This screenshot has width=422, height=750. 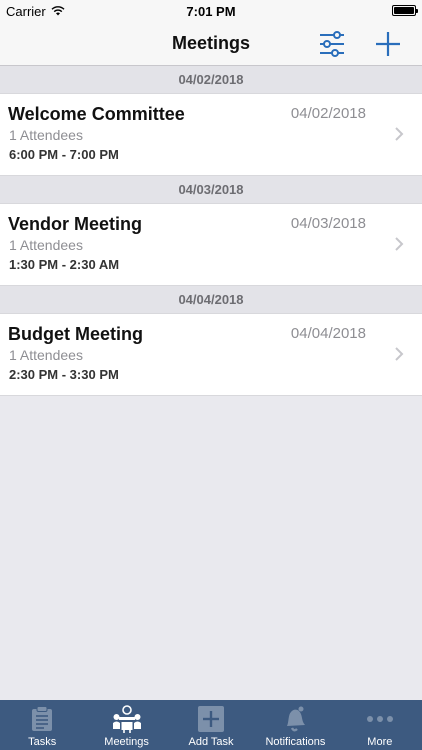 What do you see at coordinates (96, 114) in the screenshot?
I see `meeting-title: Welcome Committee` at bounding box center [96, 114].